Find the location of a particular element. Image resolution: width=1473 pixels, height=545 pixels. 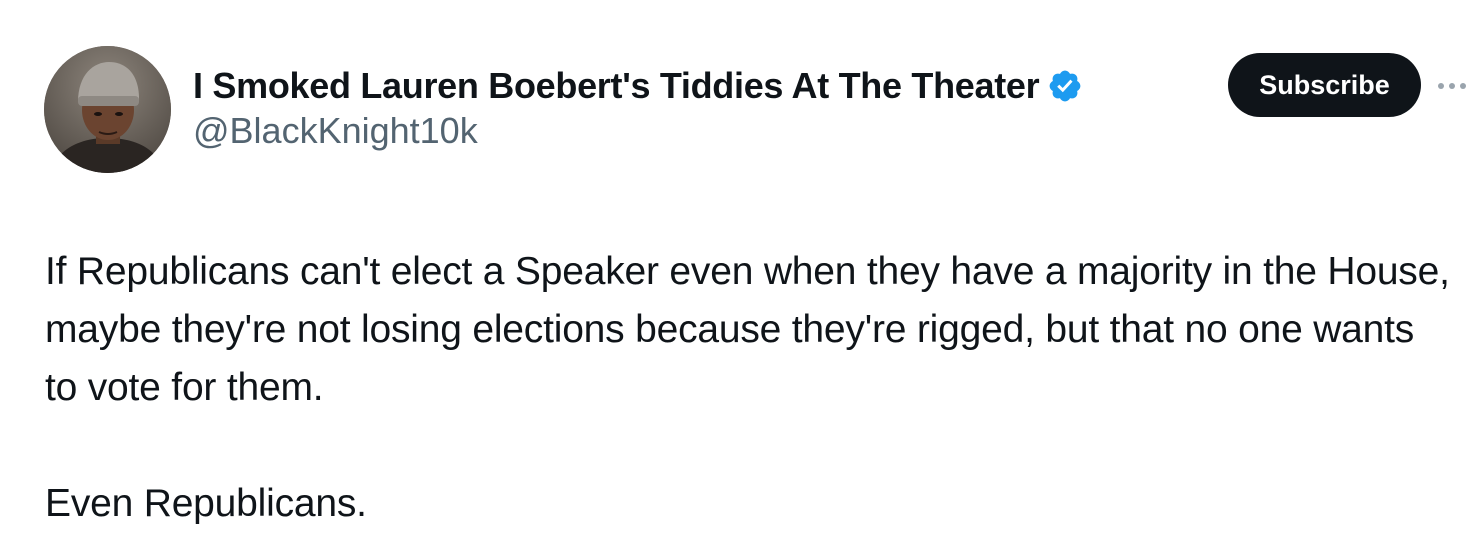

avatar is located at coordinates (107, 109).